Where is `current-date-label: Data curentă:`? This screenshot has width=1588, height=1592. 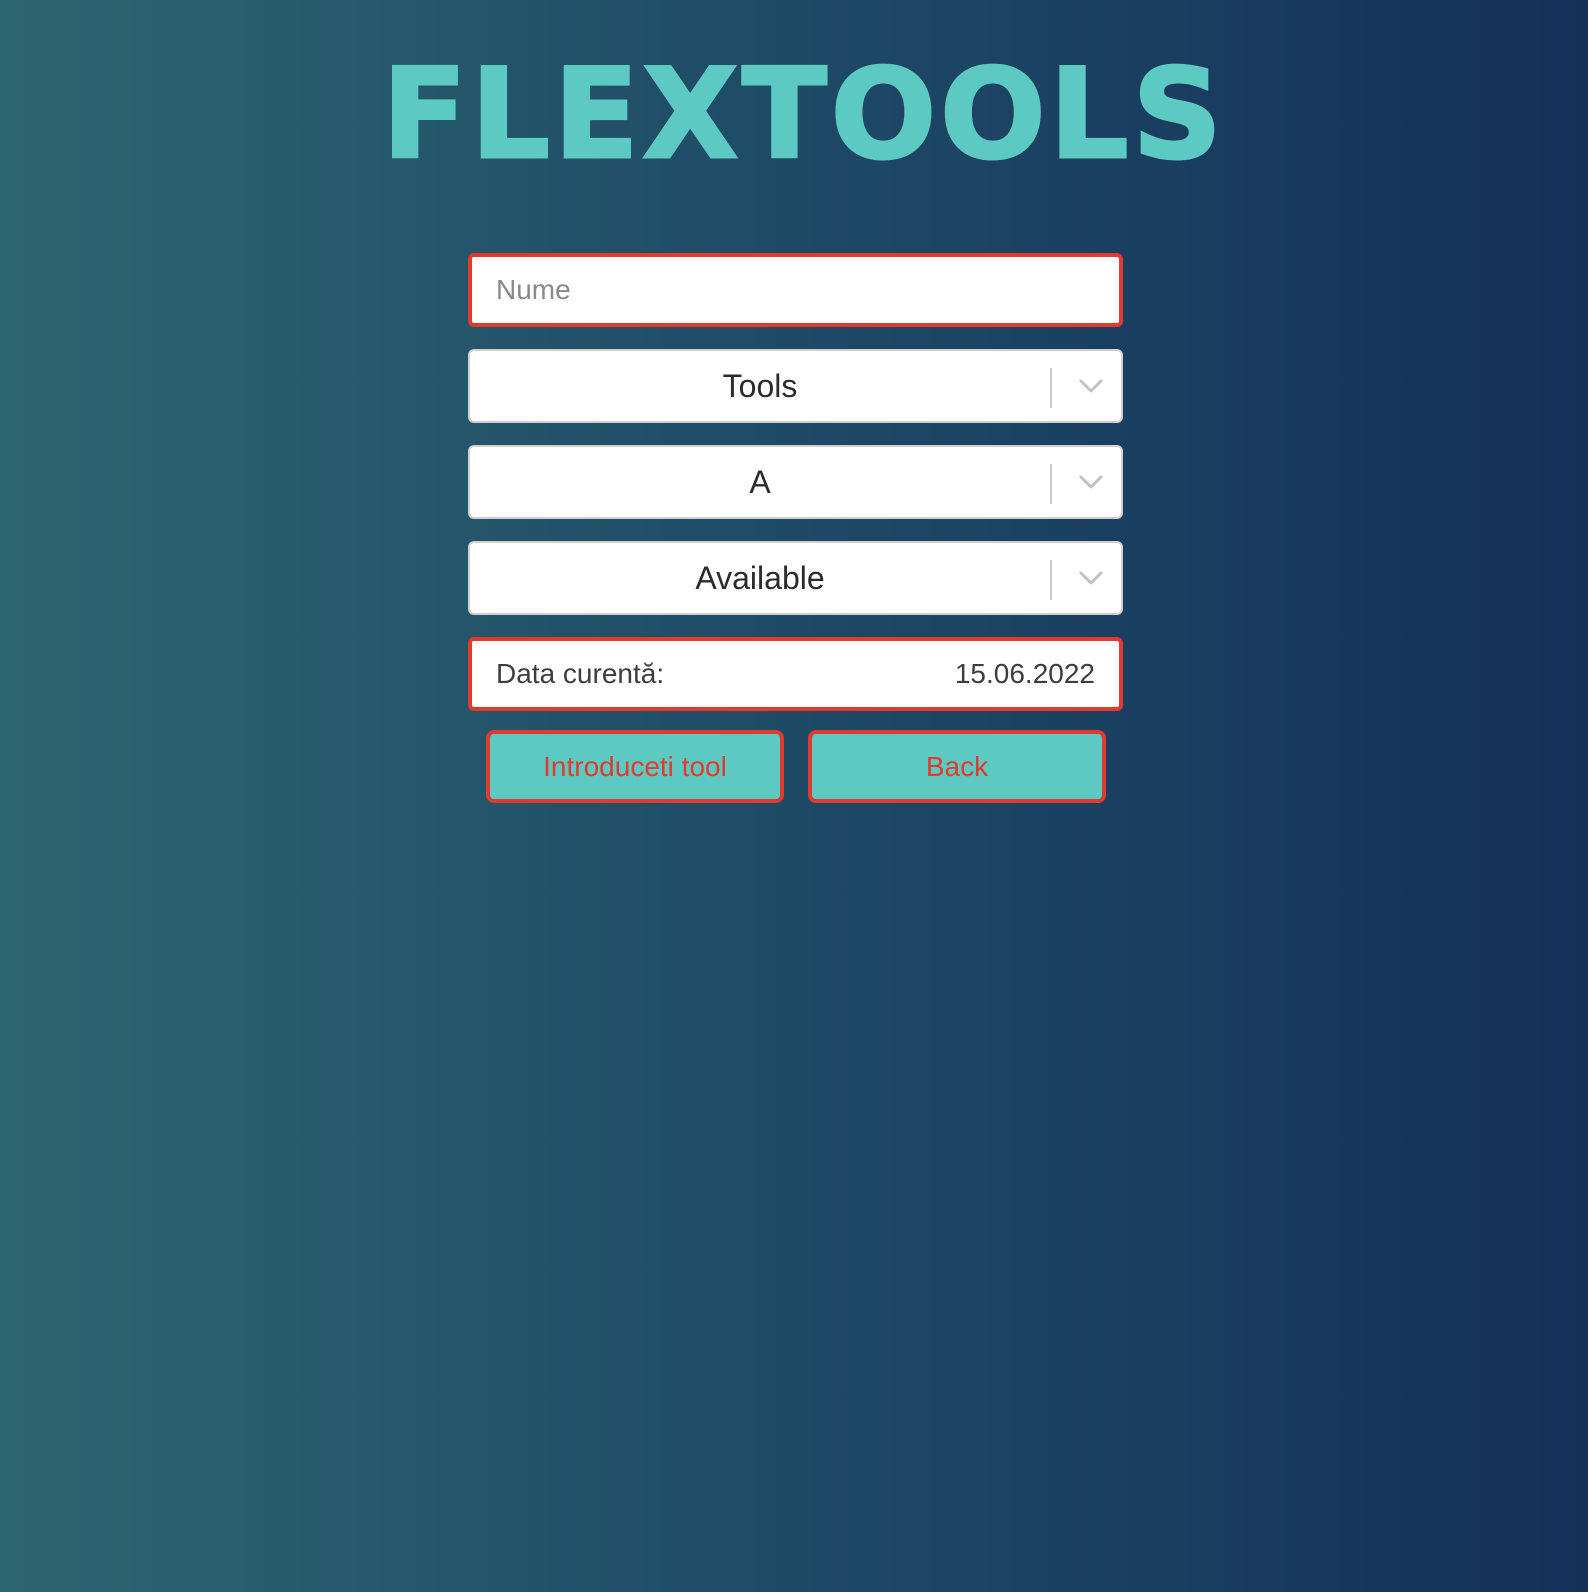 current-date-label: Data curentă: is located at coordinates (580, 673).